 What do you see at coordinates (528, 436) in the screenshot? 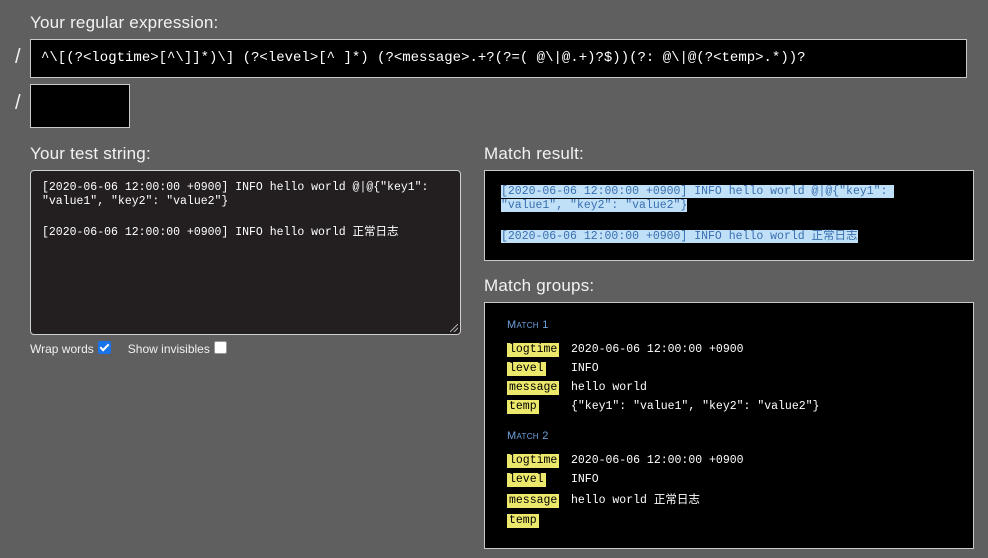
I see `match-title: Match 2` at bounding box center [528, 436].